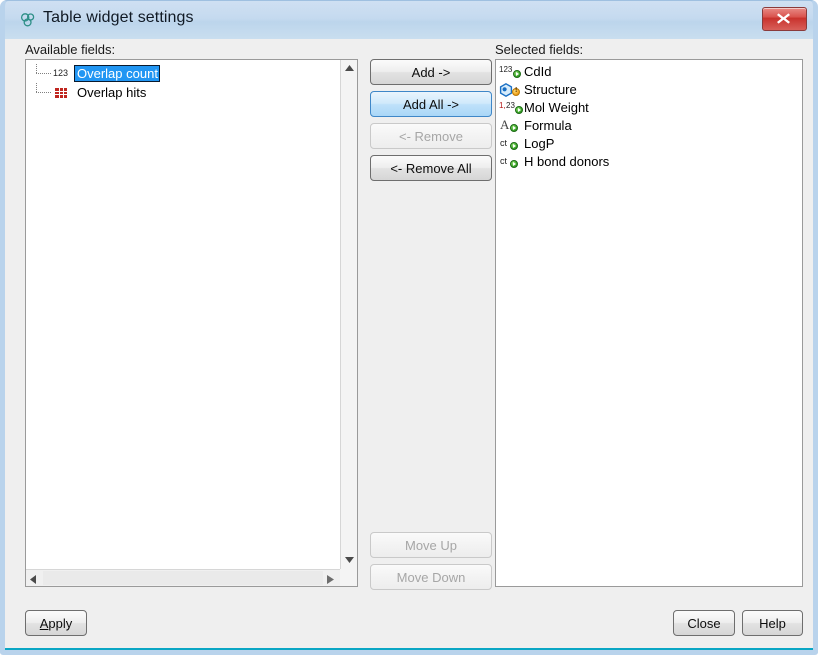 This screenshot has height=655, width=818. Describe the element at coordinates (550, 89) in the screenshot. I see `list-item-label: Structure` at that location.